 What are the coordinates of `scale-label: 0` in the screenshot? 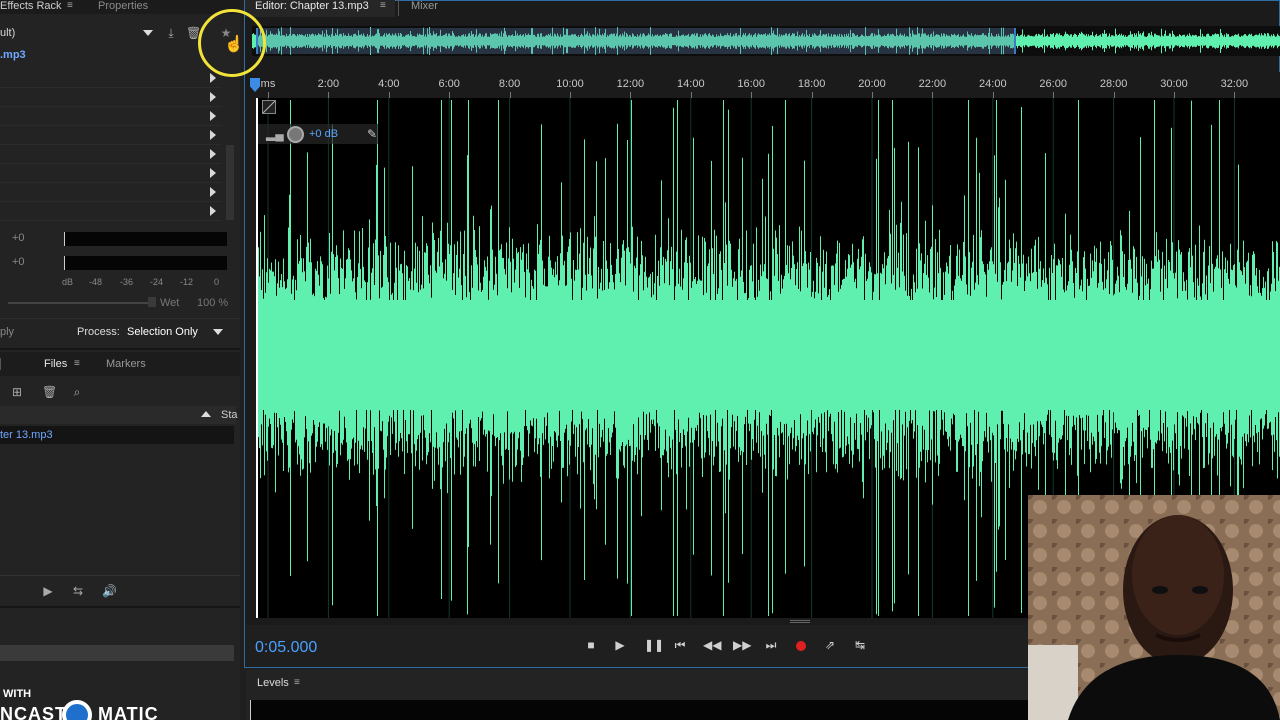 It's located at (217, 282).